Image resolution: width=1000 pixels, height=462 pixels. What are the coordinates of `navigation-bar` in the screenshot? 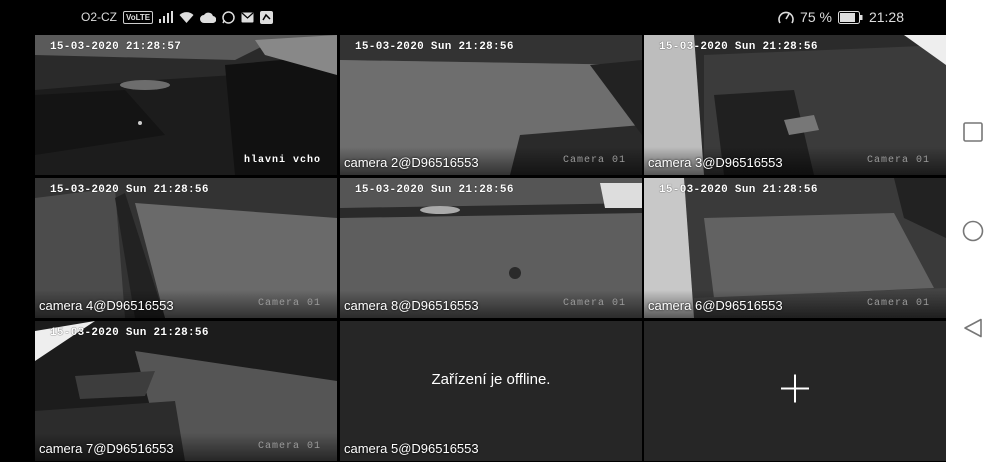 It's located at (973, 231).